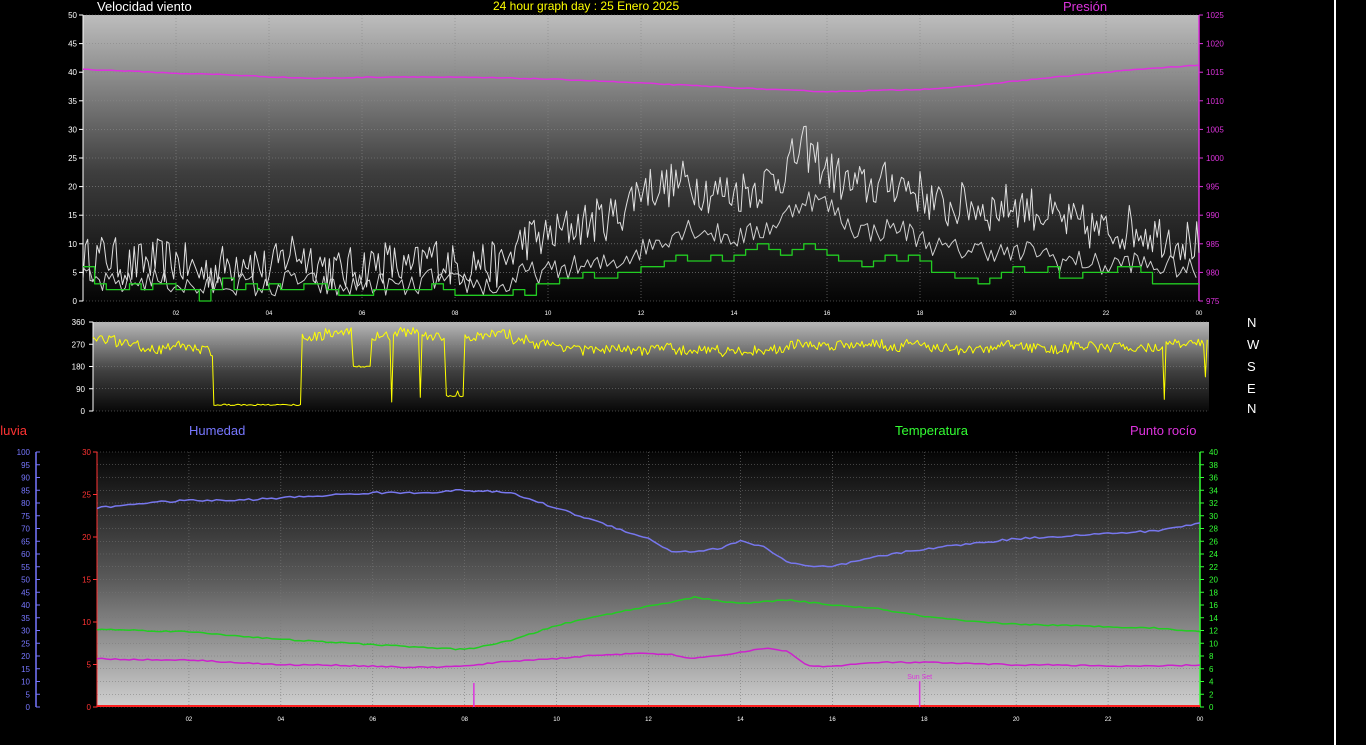 This screenshot has width=1366, height=745. Describe the element at coordinates (86, 580) in the screenshot. I see `rain-axis-tick: 15` at that location.